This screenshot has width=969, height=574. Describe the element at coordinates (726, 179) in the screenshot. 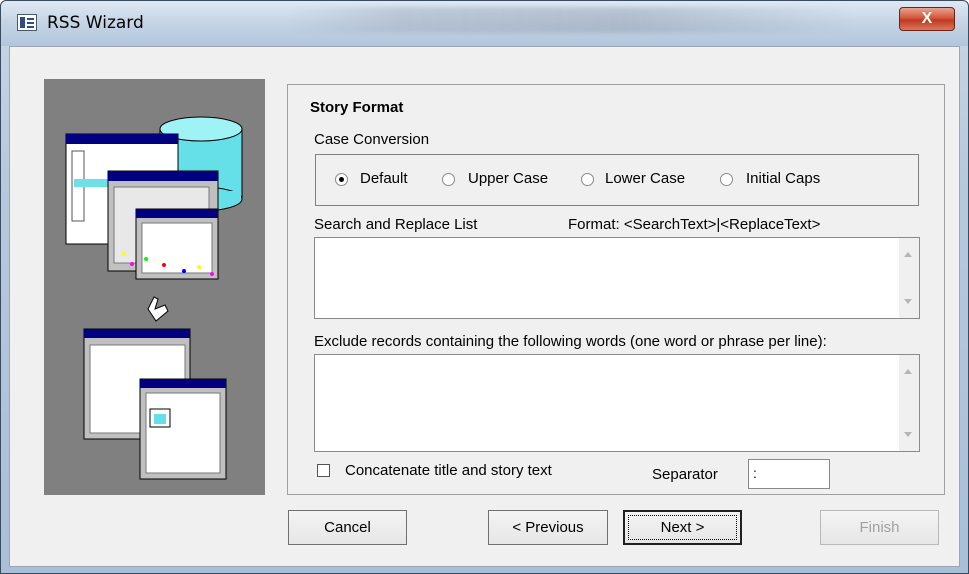

I see `radio-initial-caps` at that location.